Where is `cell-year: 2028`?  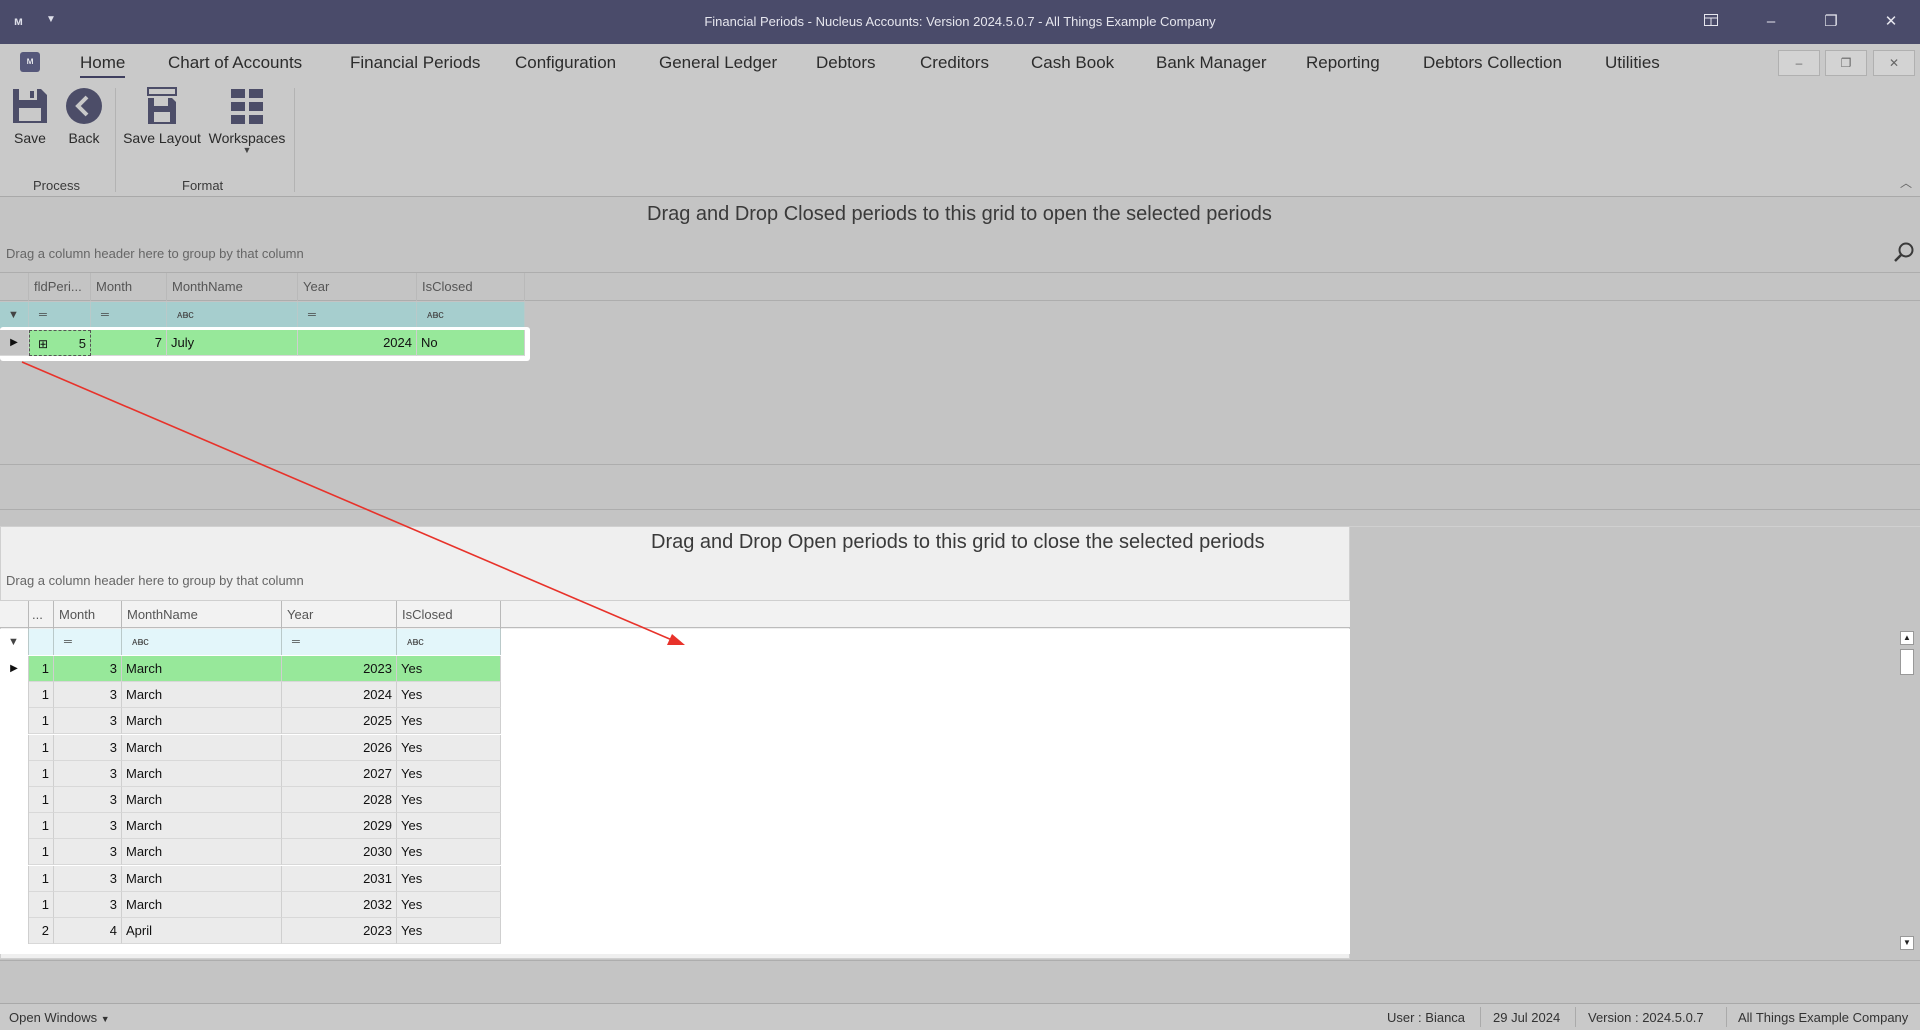
cell-year: 2028 is located at coordinates (339, 800).